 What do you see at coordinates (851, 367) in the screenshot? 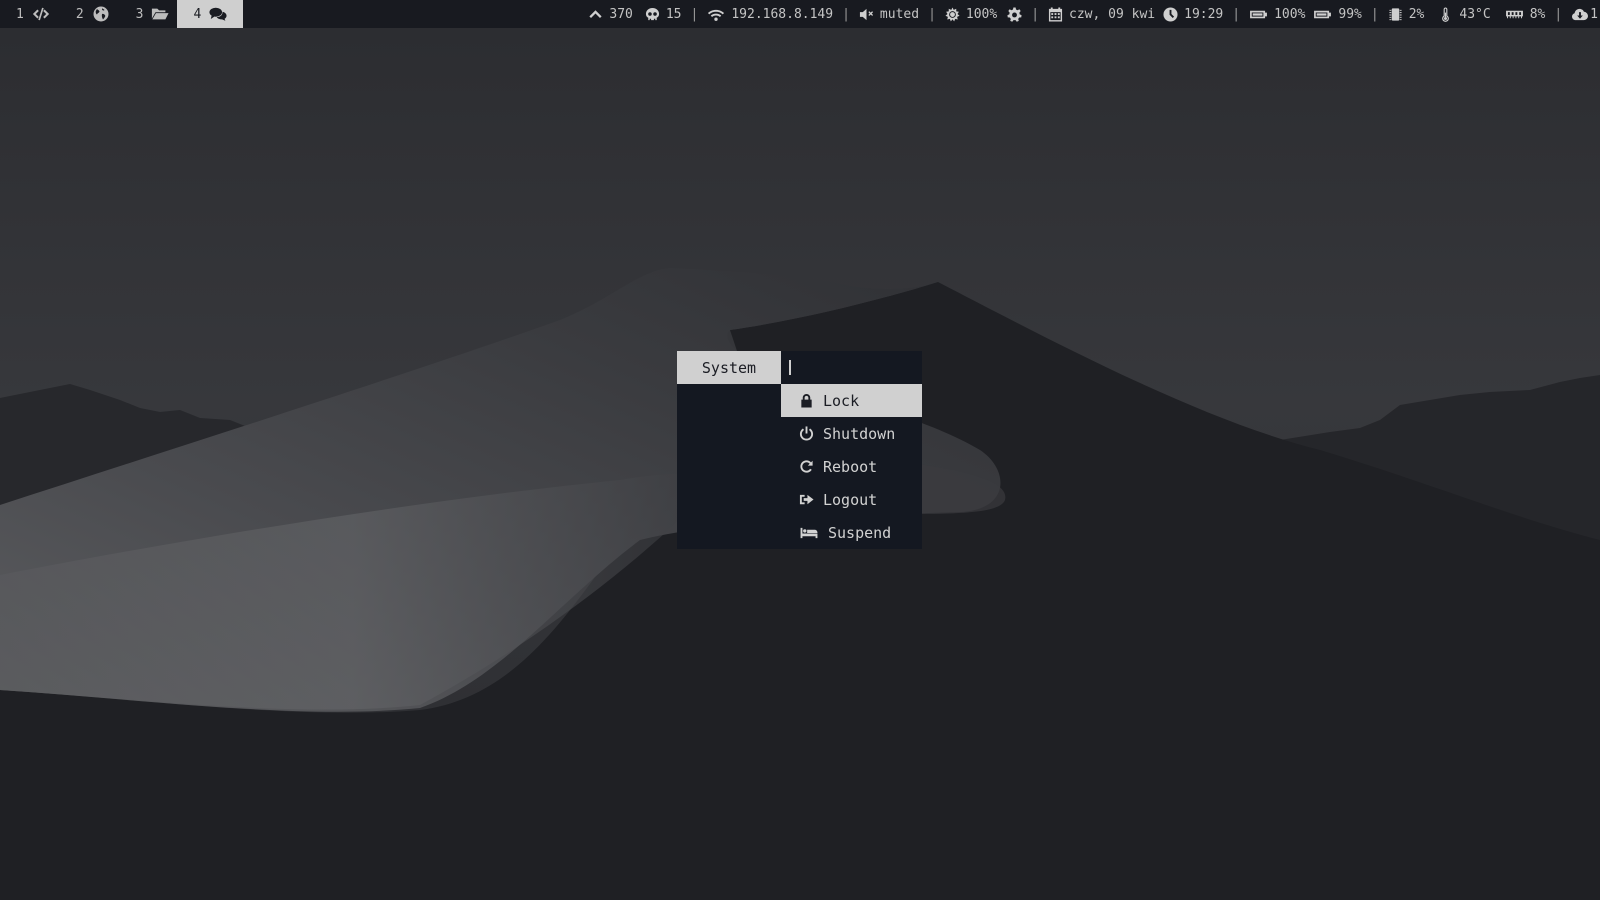
I see `search-input` at bounding box center [851, 367].